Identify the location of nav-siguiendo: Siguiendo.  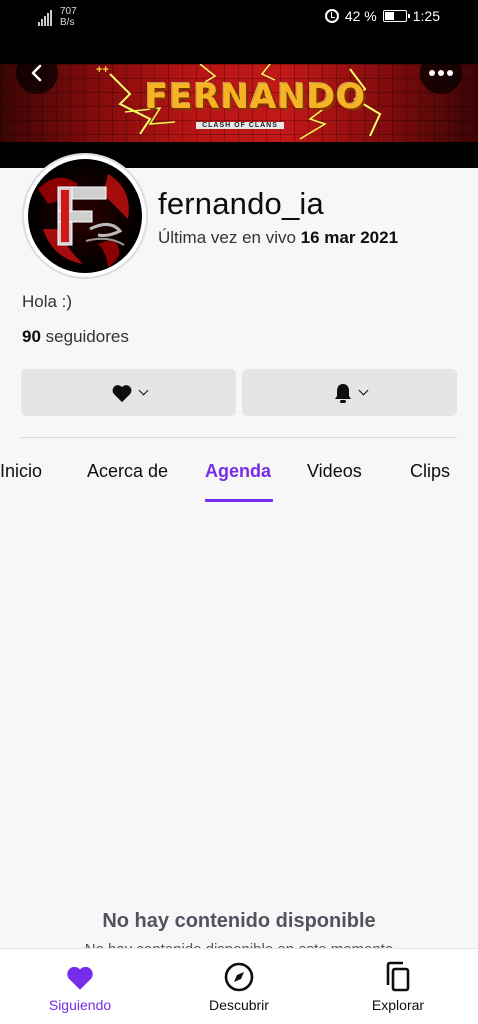
(80, 987).